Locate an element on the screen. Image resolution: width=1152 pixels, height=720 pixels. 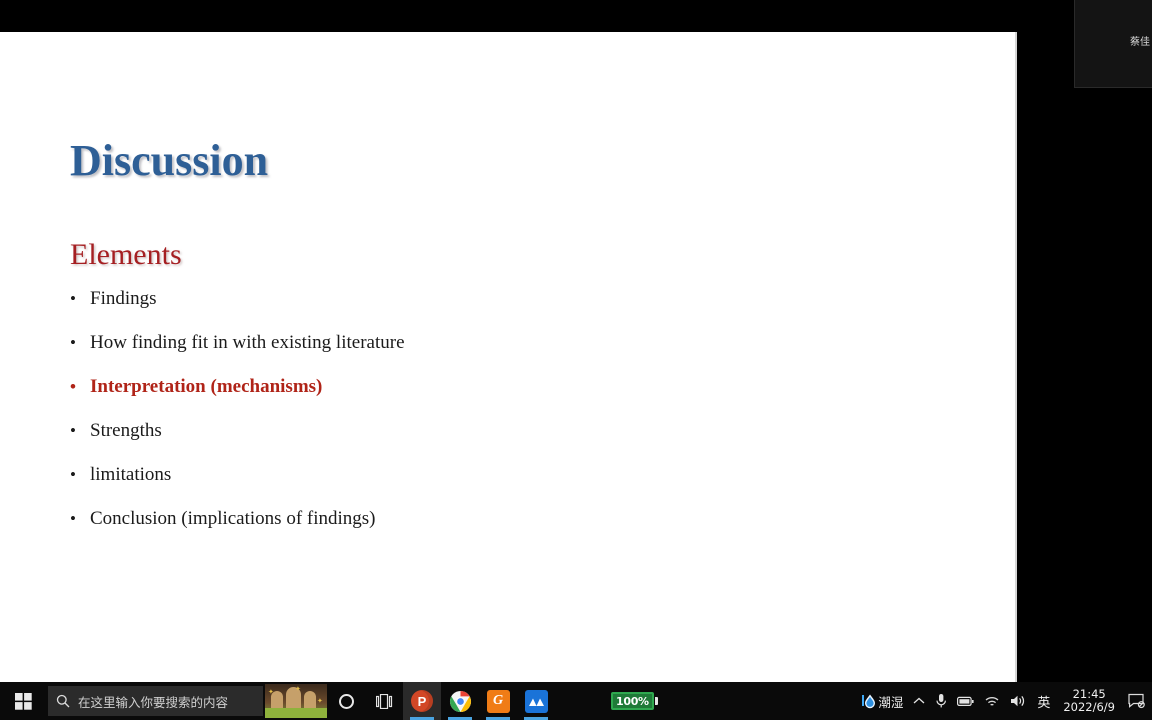
tray-battery-button is located at coordinates (965, 701).